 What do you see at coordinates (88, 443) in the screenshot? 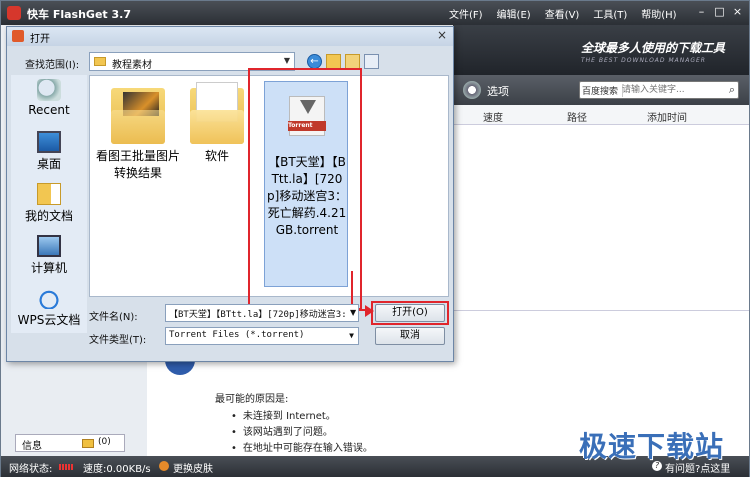
I see `mail-icon` at bounding box center [88, 443].